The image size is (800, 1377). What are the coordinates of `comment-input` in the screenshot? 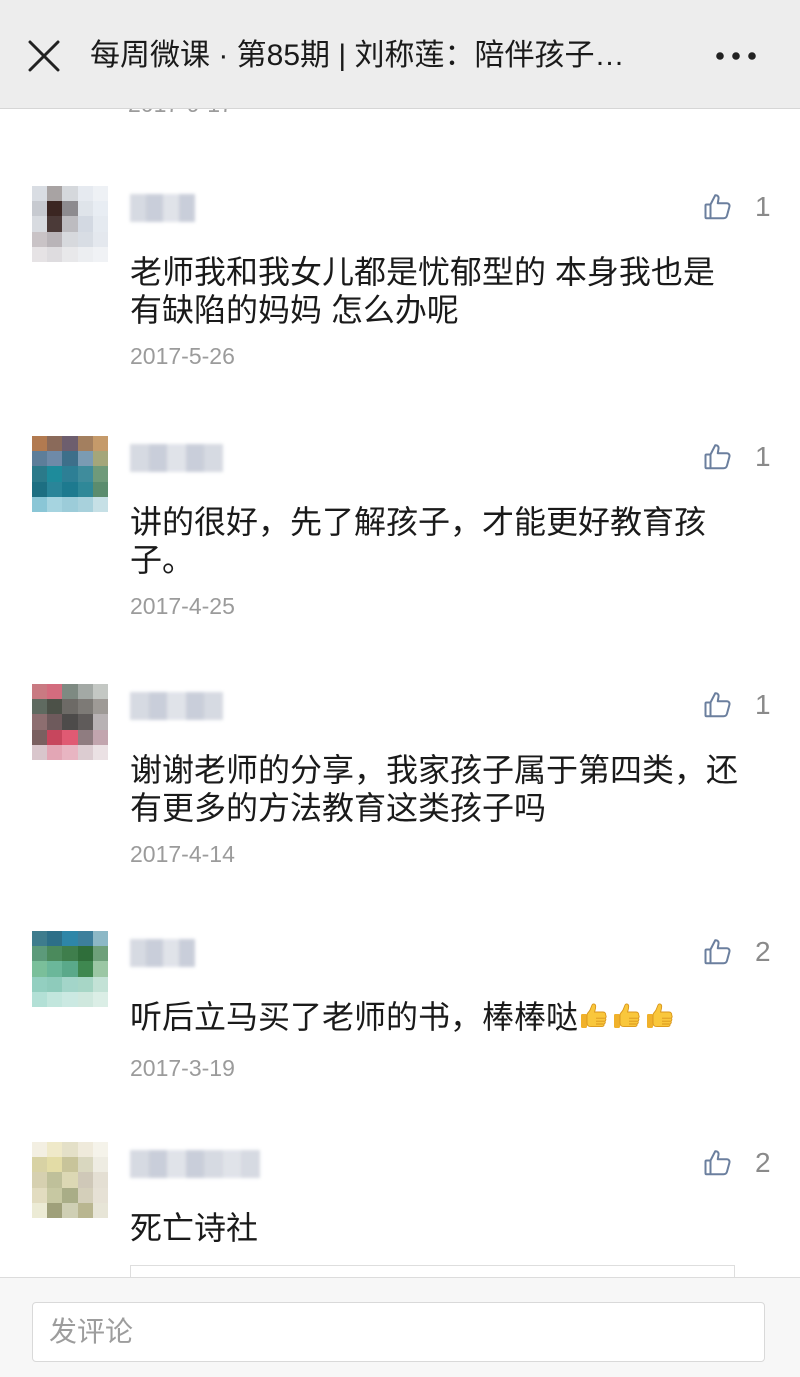 It's located at (398, 1332).